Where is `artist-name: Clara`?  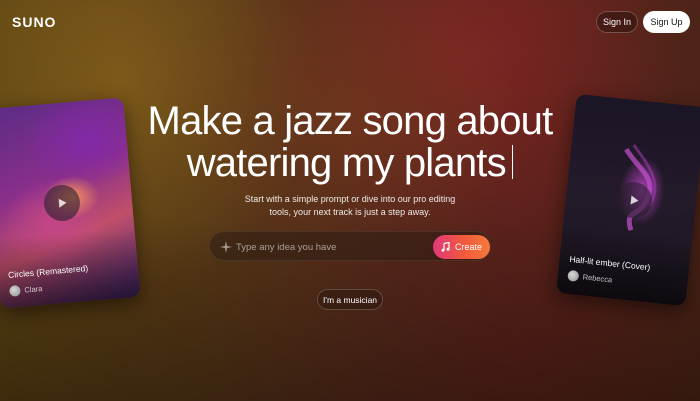 artist-name: Clara is located at coordinates (33, 289).